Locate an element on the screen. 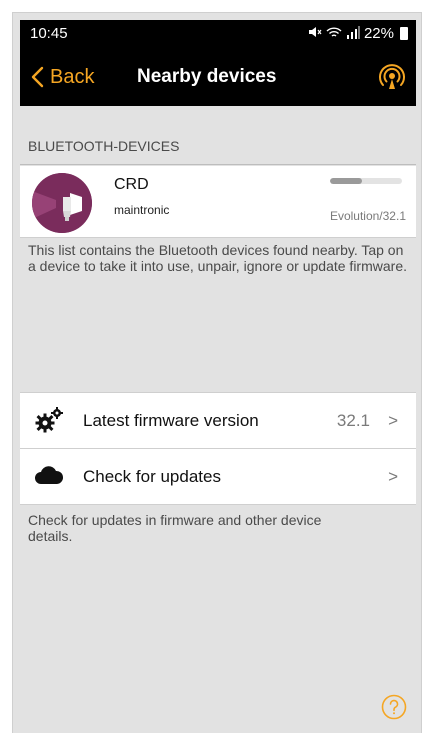 Image resolution: width=435 pixels, height=733 pixels. back-button: Back is located at coordinates (61, 77).